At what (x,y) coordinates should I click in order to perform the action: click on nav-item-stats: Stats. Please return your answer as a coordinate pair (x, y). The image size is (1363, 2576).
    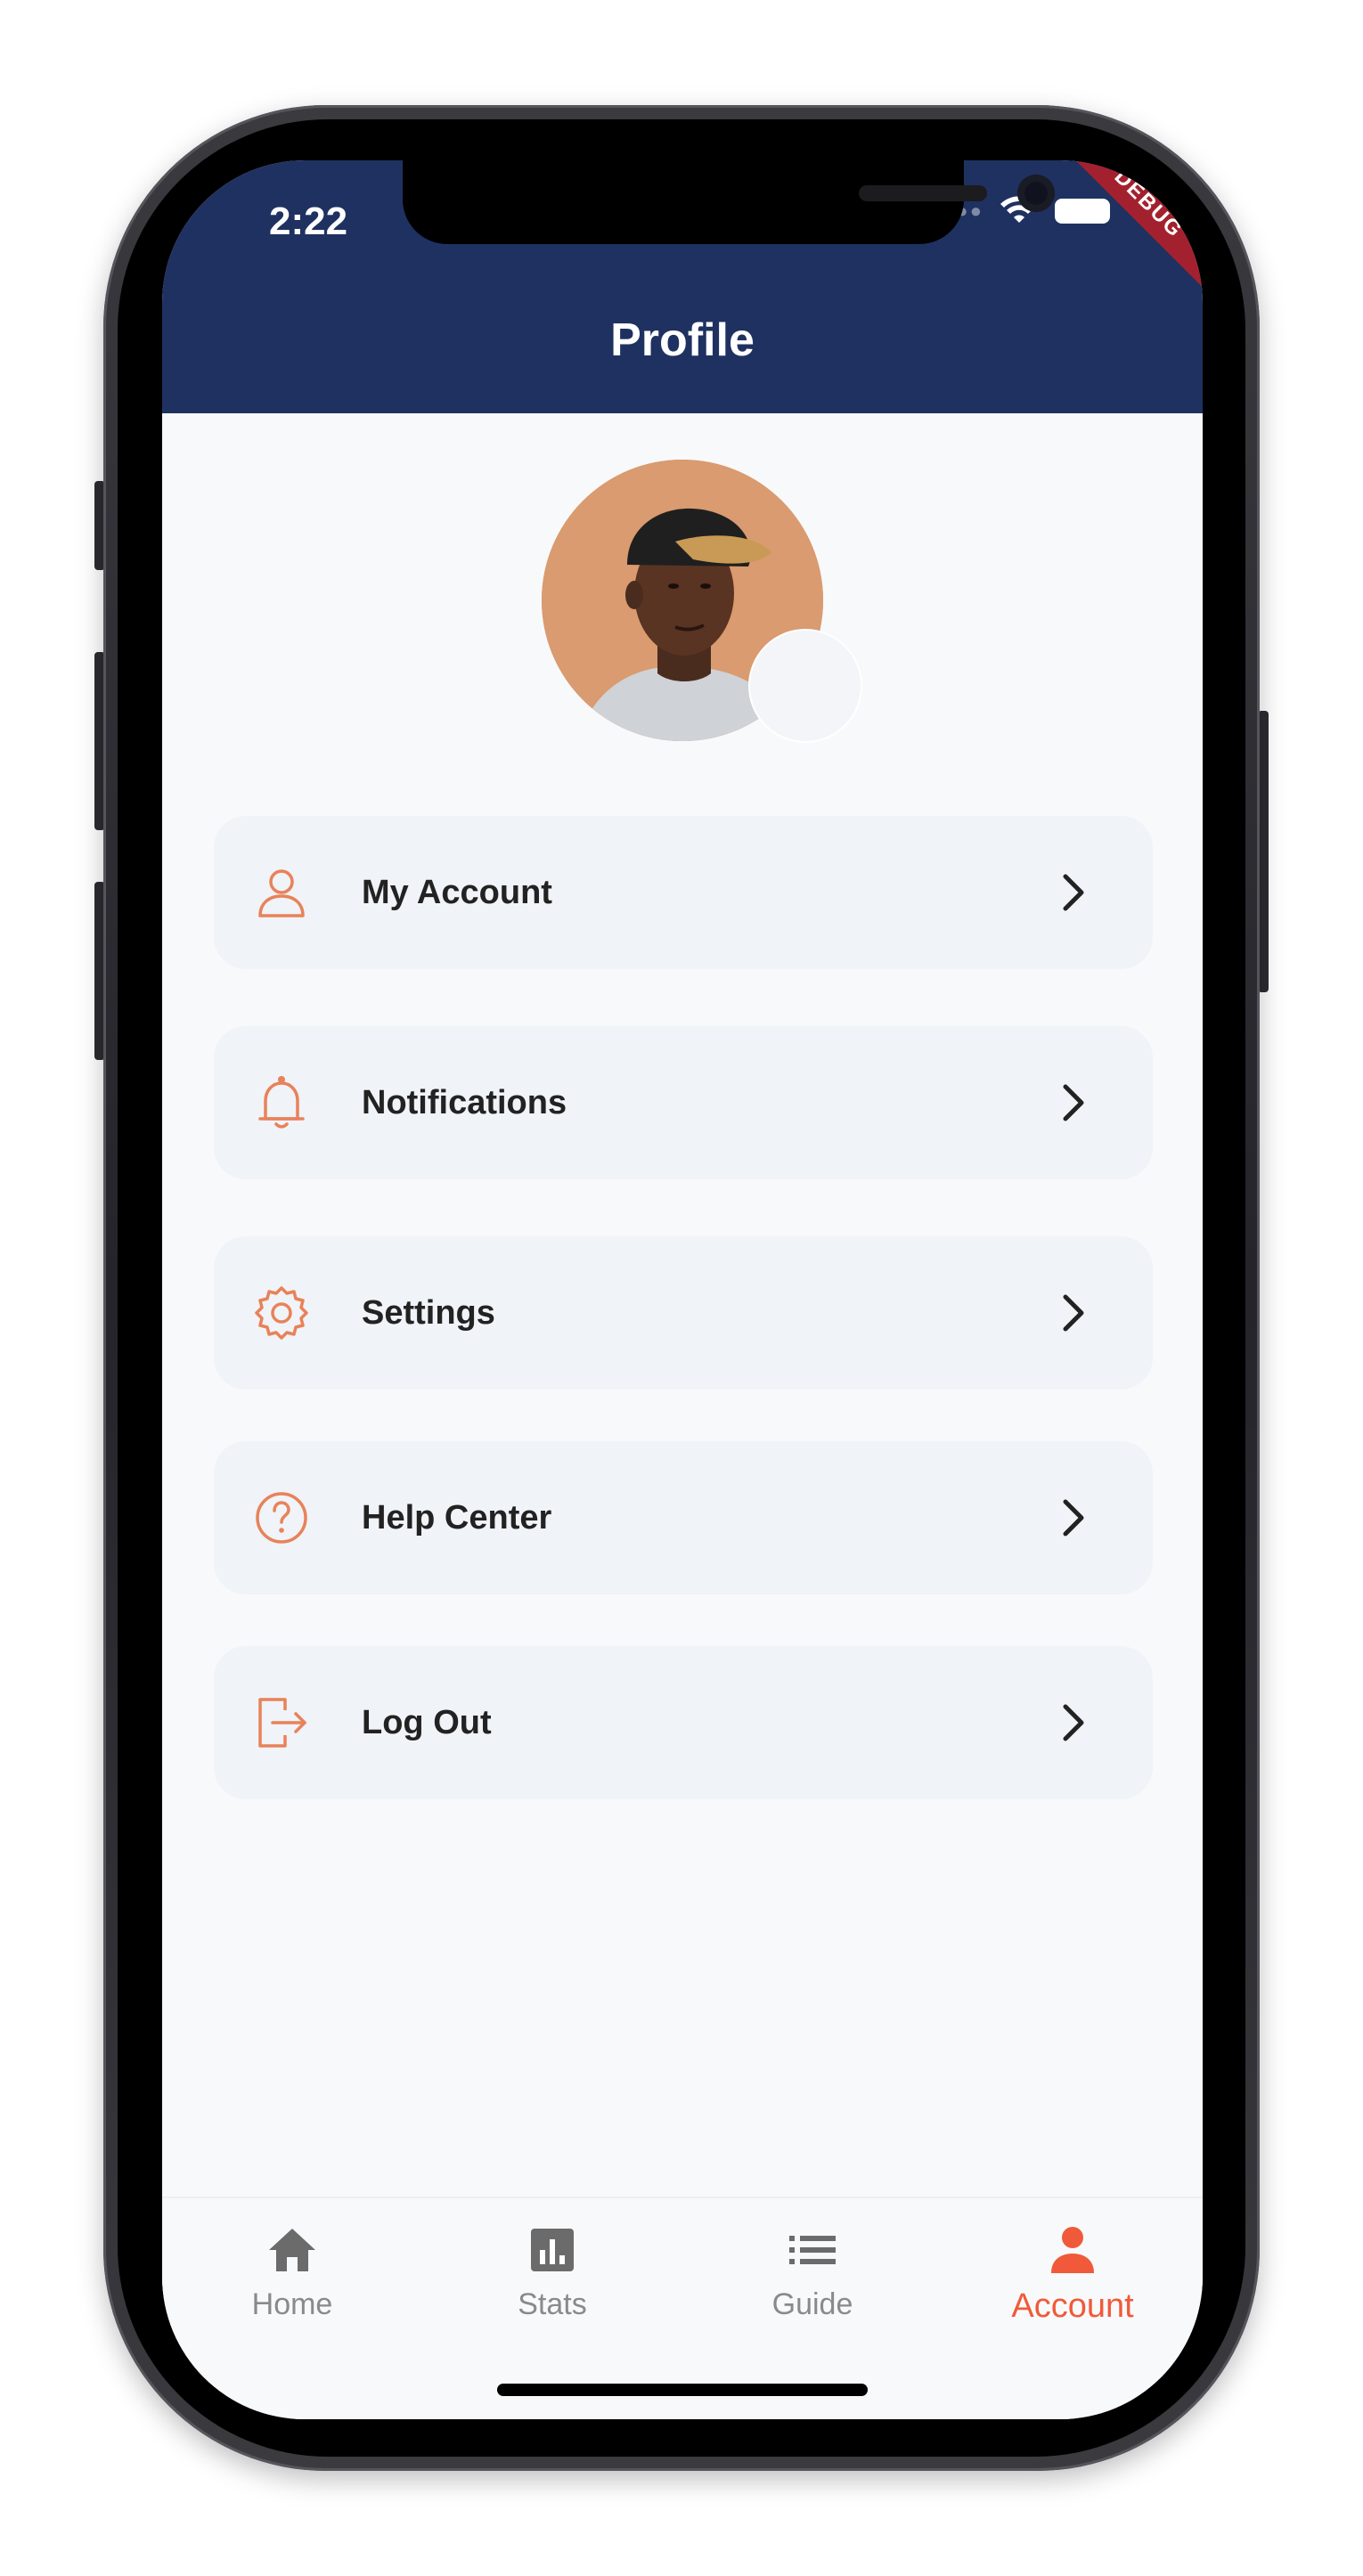
    Looking at the image, I should click on (552, 2287).